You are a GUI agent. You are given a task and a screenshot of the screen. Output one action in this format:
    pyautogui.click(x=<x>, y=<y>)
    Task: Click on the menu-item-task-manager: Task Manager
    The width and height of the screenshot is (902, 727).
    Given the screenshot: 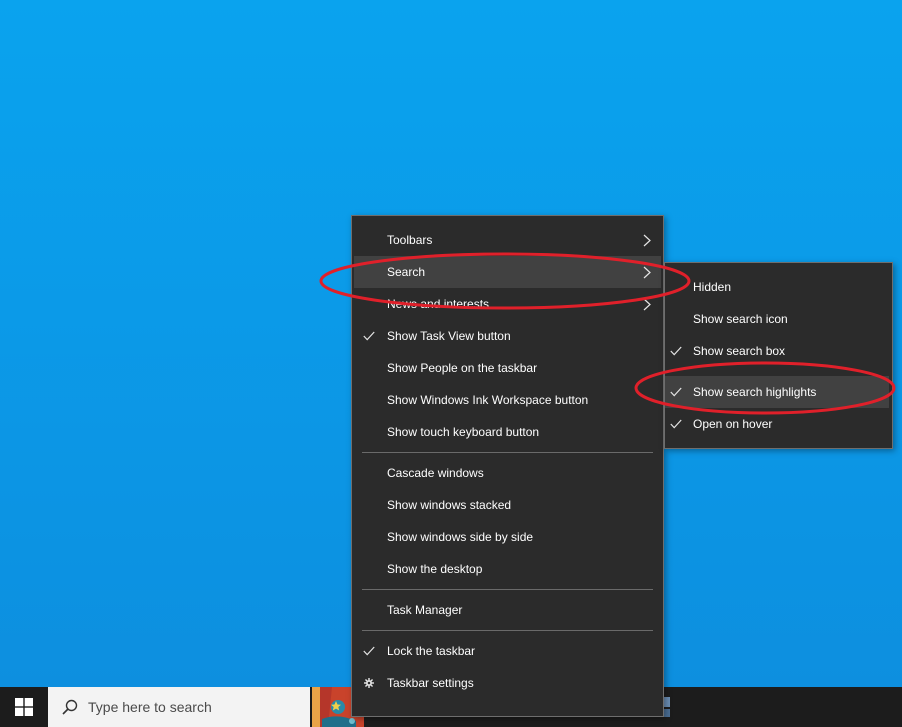 What is the action you would take?
    pyautogui.click(x=507, y=610)
    